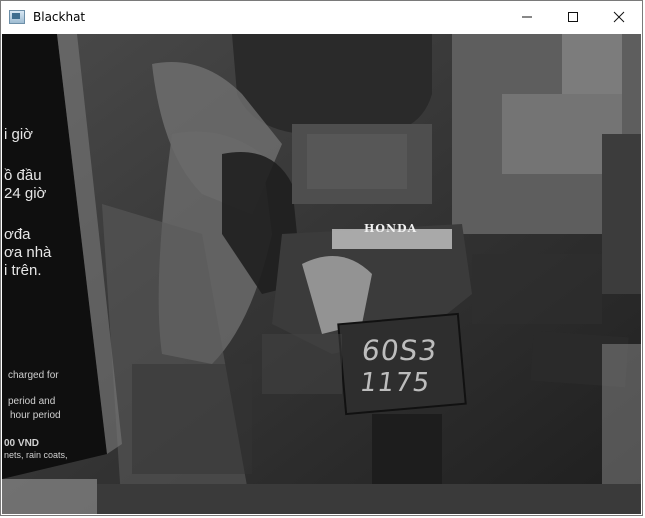 Image resolution: width=645 pixels, height=518 pixels. I want to click on maximize-icon, so click(573, 17).